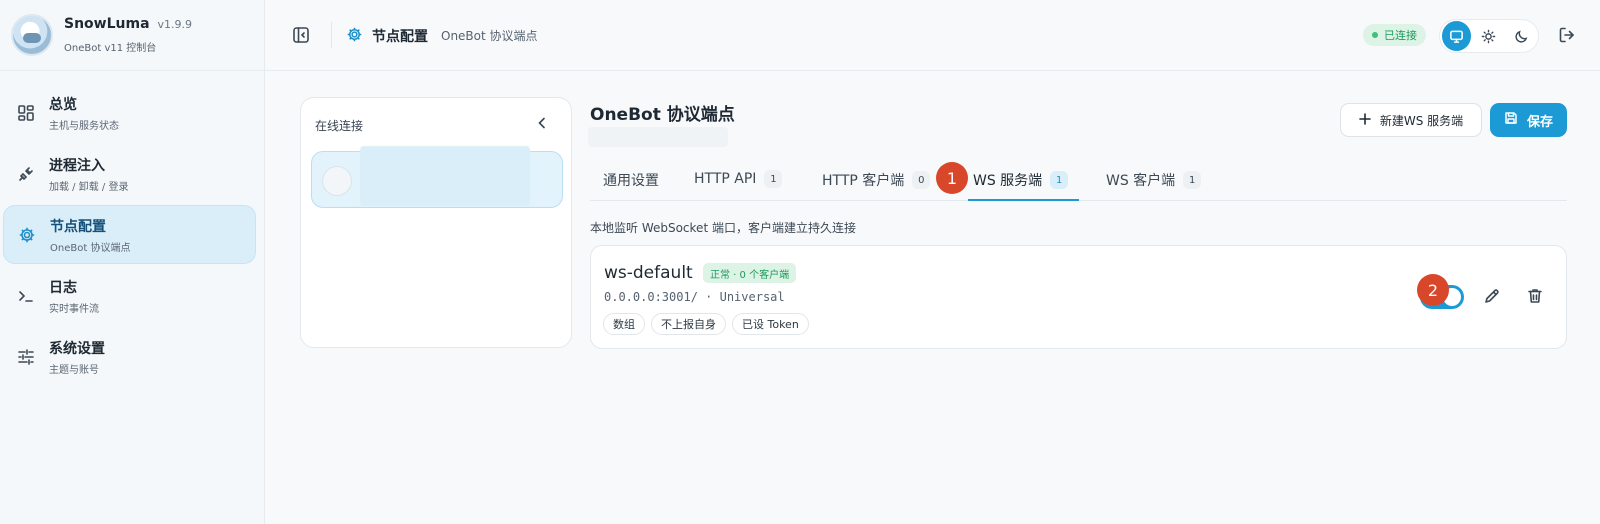 Image resolution: width=1600 pixels, height=524 pixels. What do you see at coordinates (1365, 120) in the screenshot?
I see `plus-icon` at bounding box center [1365, 120].